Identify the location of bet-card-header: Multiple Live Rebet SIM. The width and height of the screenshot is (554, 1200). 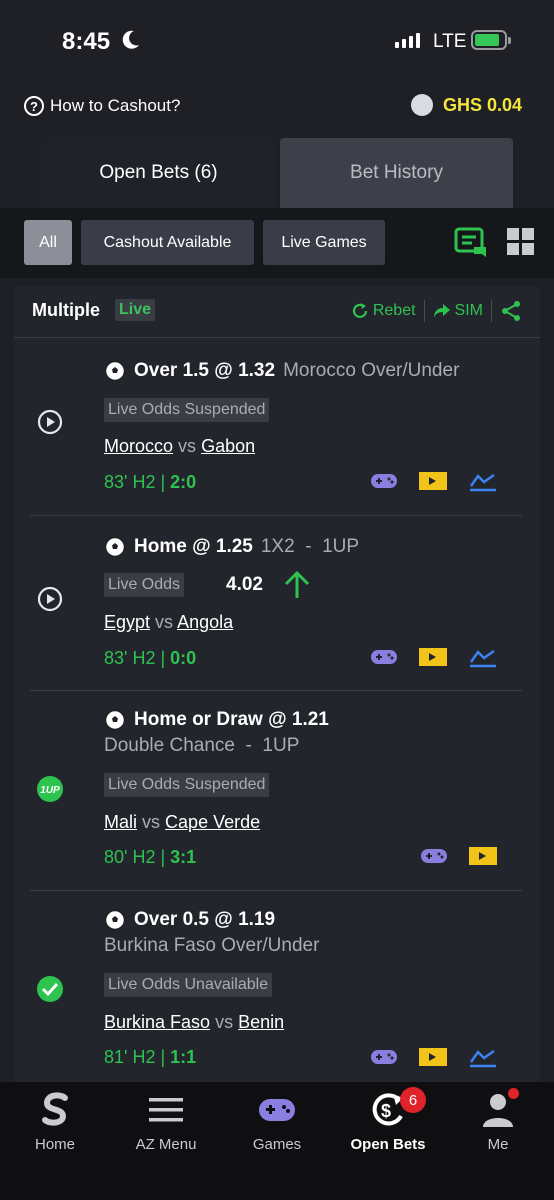
(277, 312).